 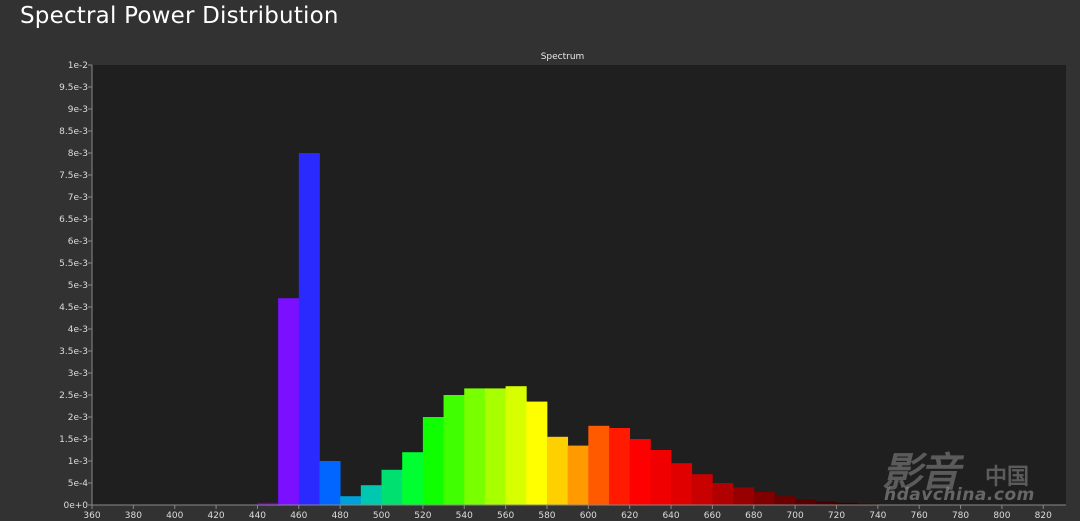 I want to click on y-tick-label: 5.5e-3, so click(x=73, y=264).